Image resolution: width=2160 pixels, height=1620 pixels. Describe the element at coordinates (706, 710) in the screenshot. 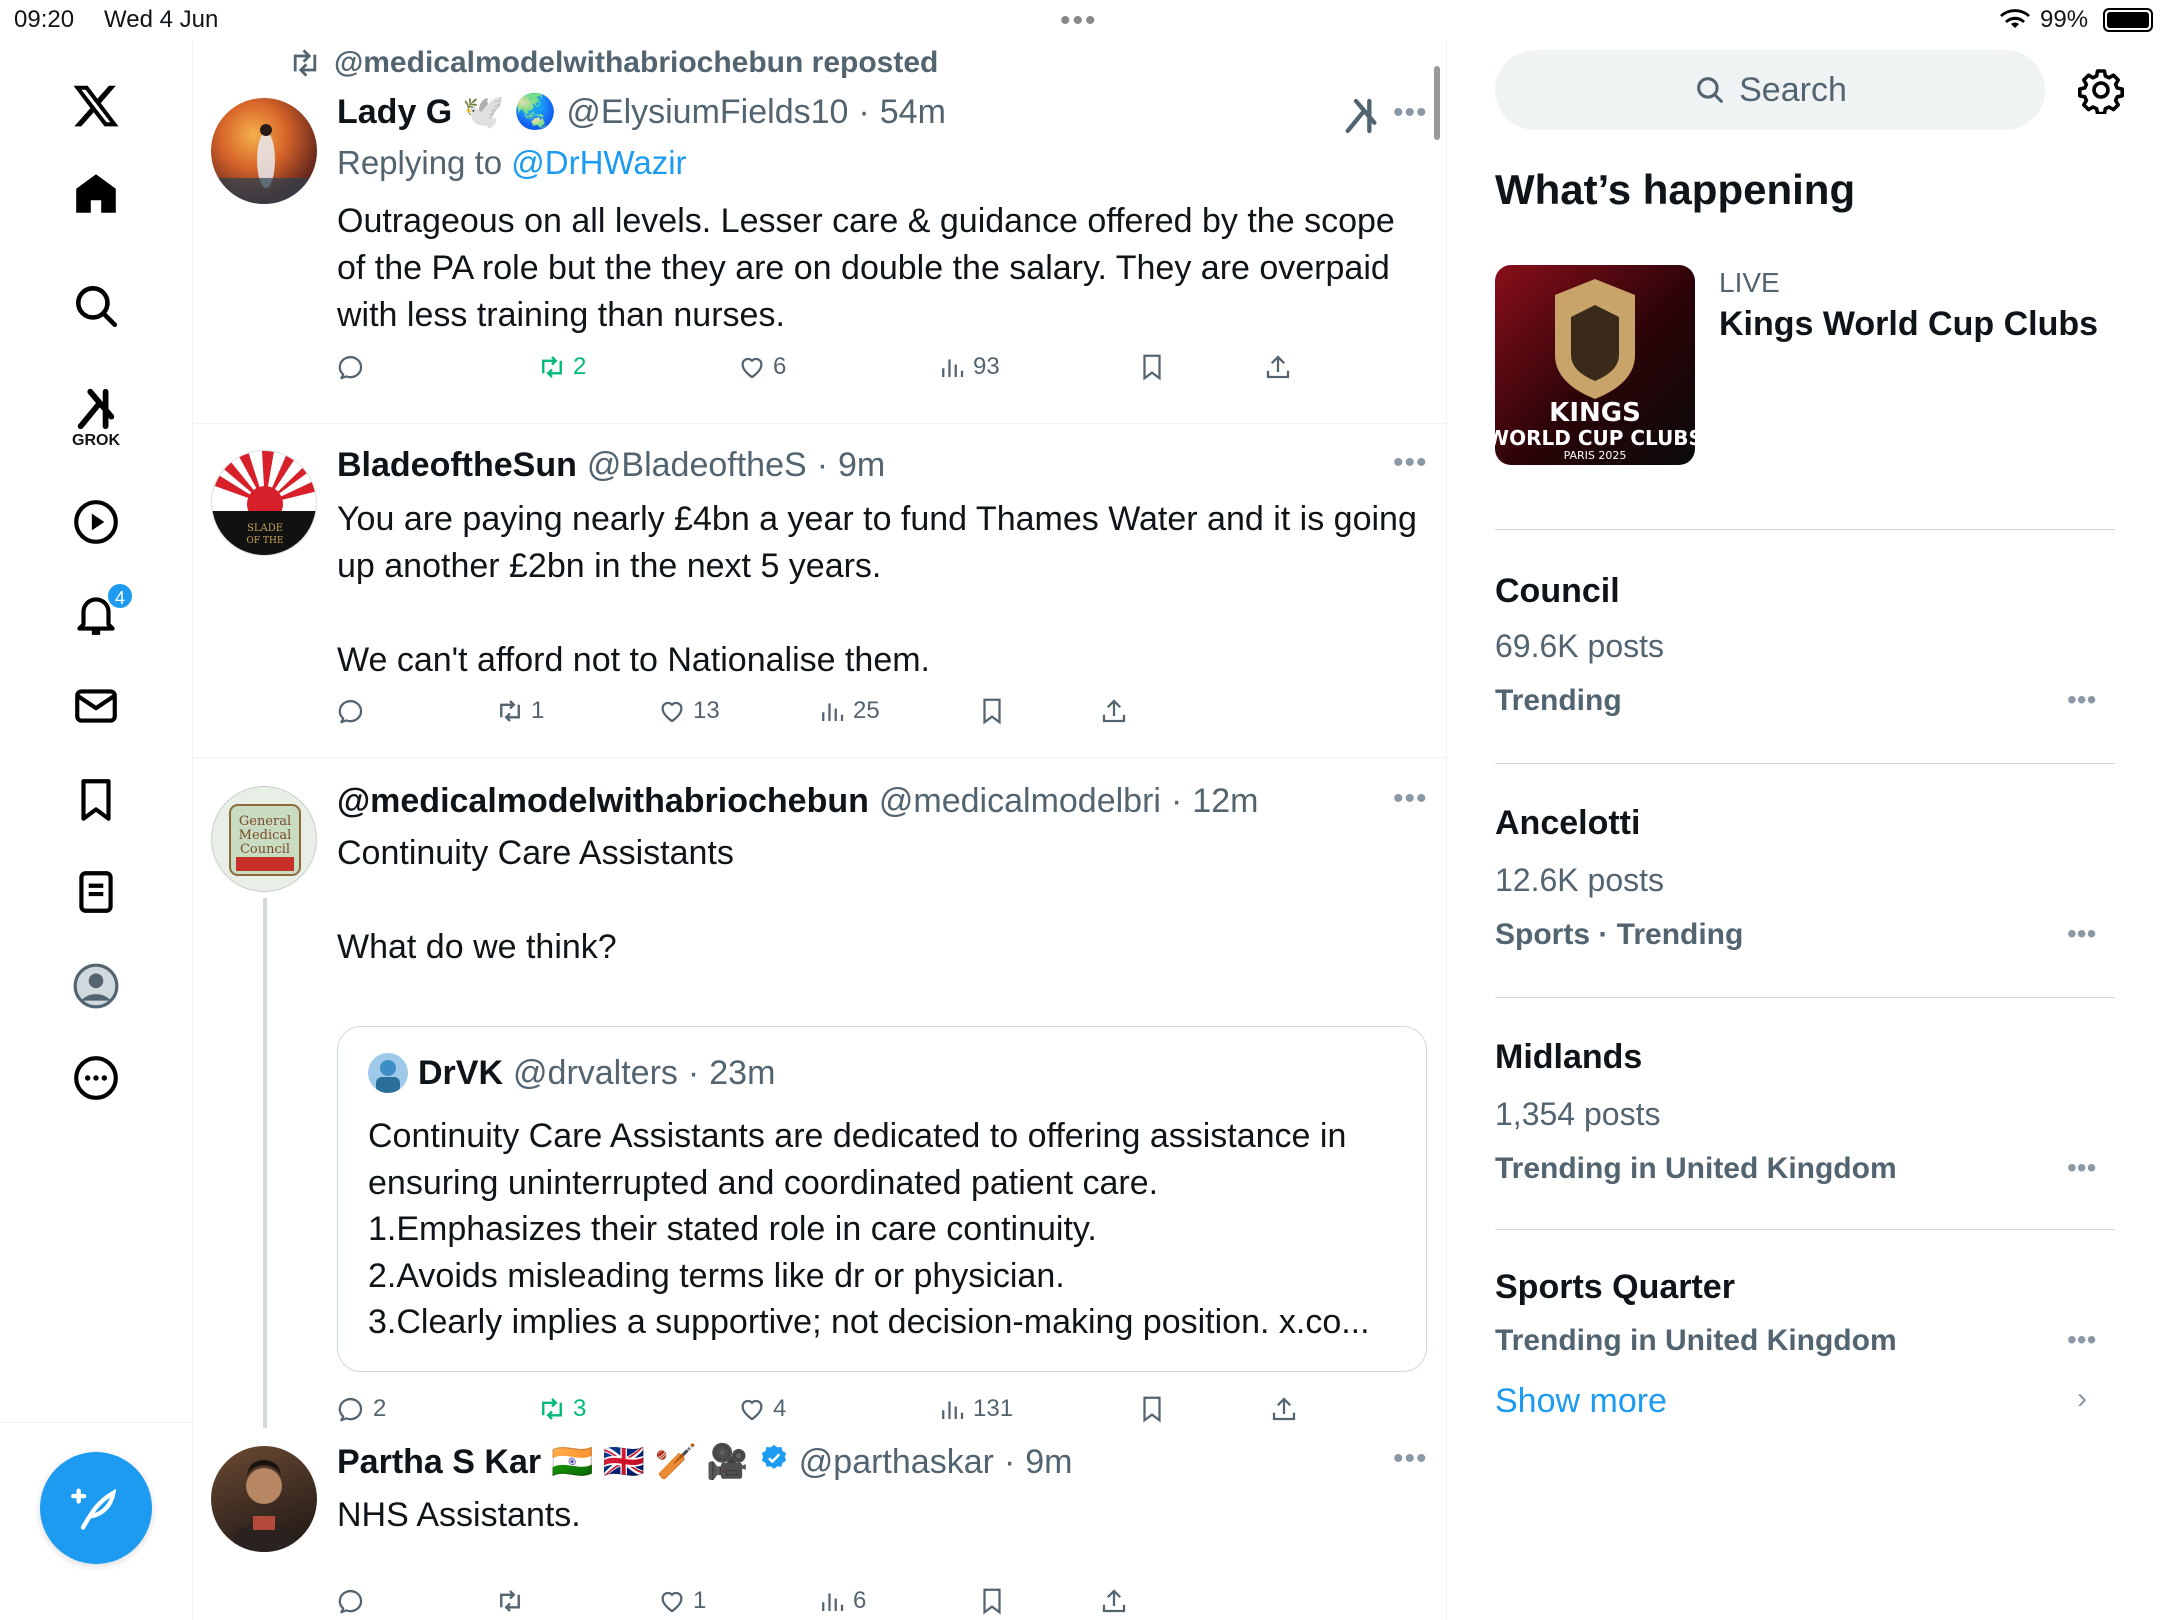

I see `like-count: 13` at that location.